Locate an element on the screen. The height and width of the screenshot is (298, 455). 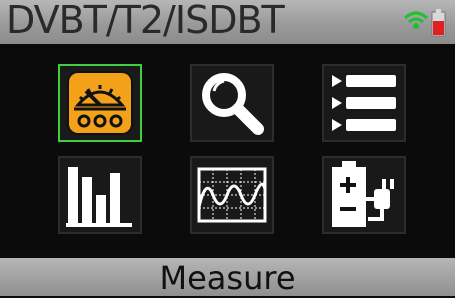
meter-icon is located at coordinates (100, 103).